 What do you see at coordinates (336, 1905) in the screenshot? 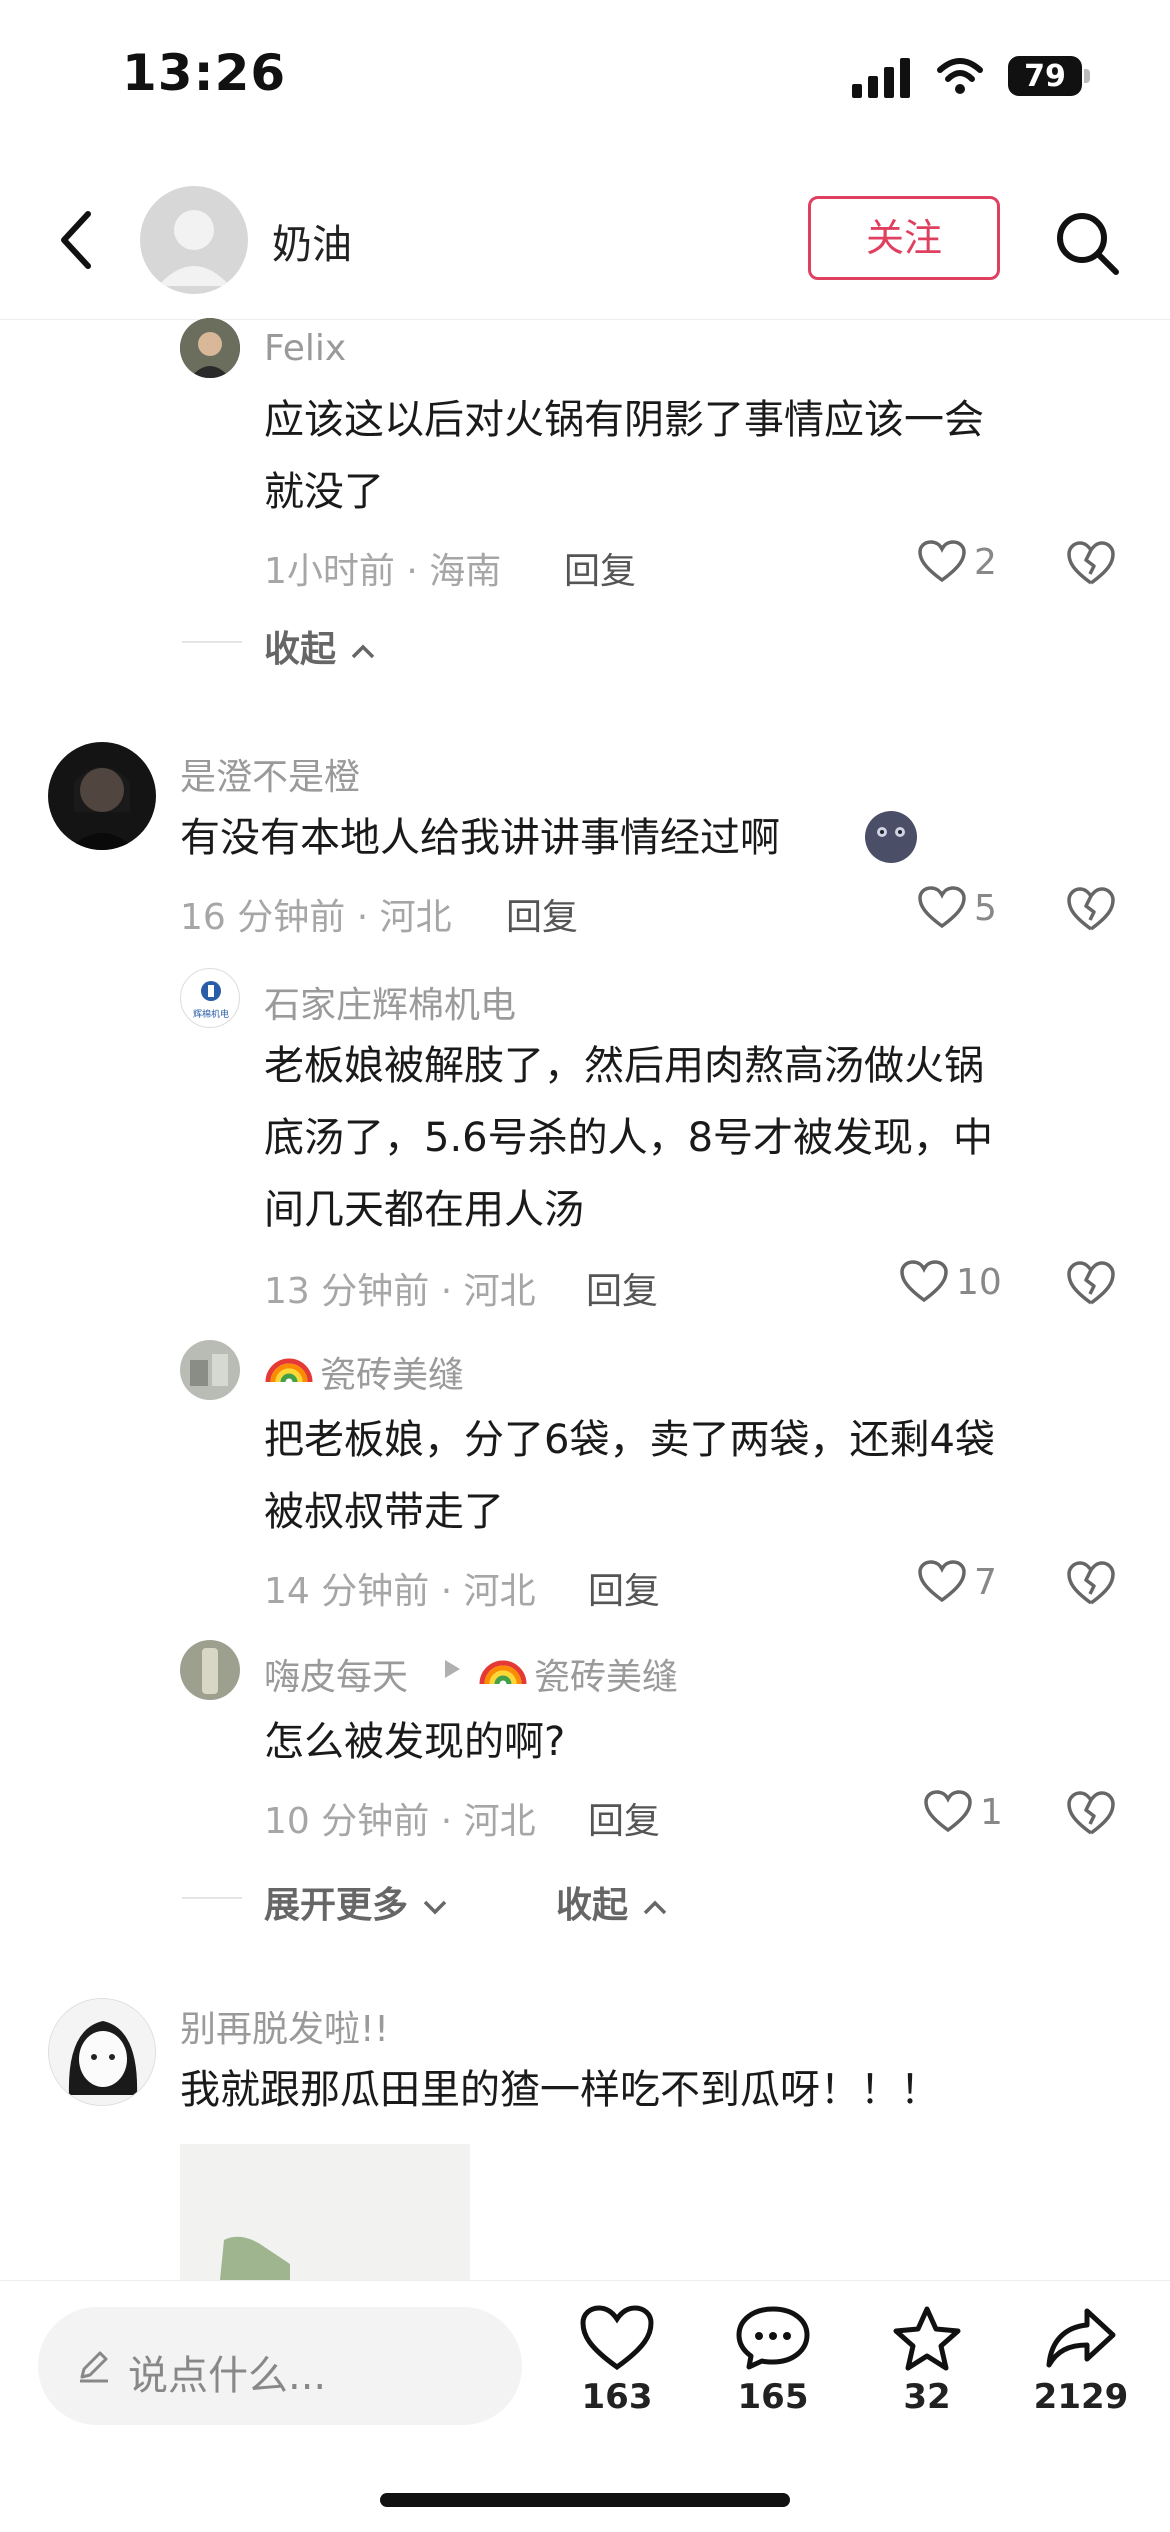
I see `expand-more-label: 展开更多` at bounding box center [336, 1905].